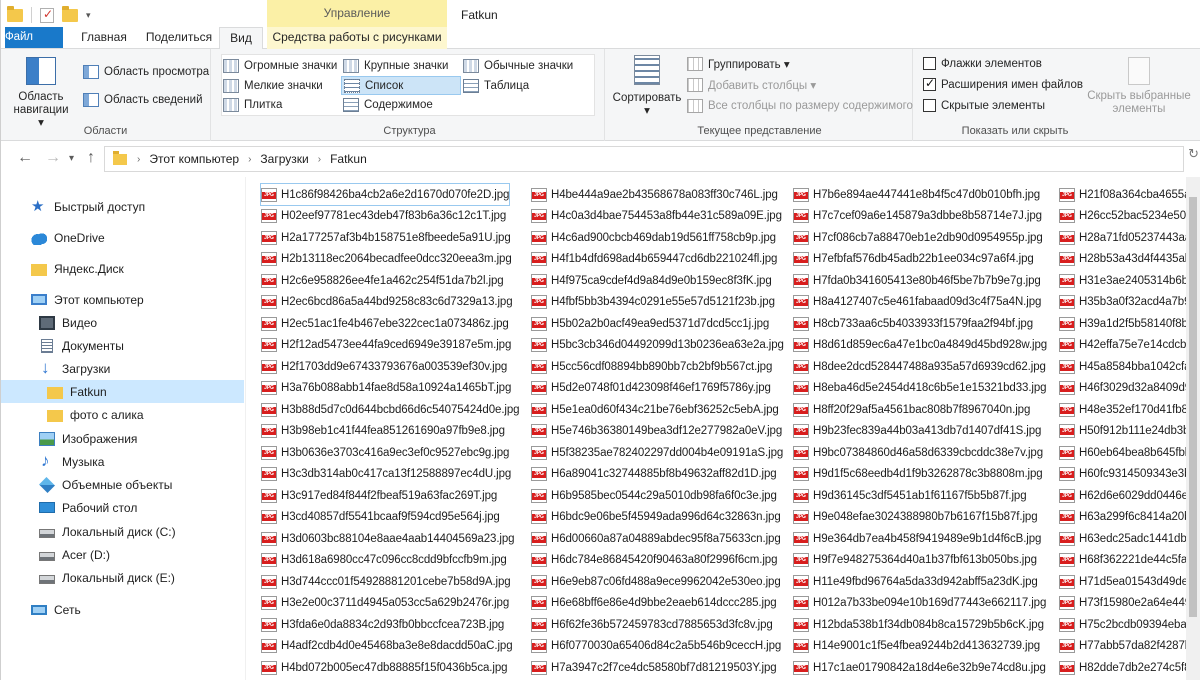 This screenshot has width=1200, height=680. What do you see at coordinates (919, 667) in the screenshot?
I see `file-item: H17c1ae01790842a18d4e6e32b9e74cd8u.jpg` at bounding box center [919, 667].